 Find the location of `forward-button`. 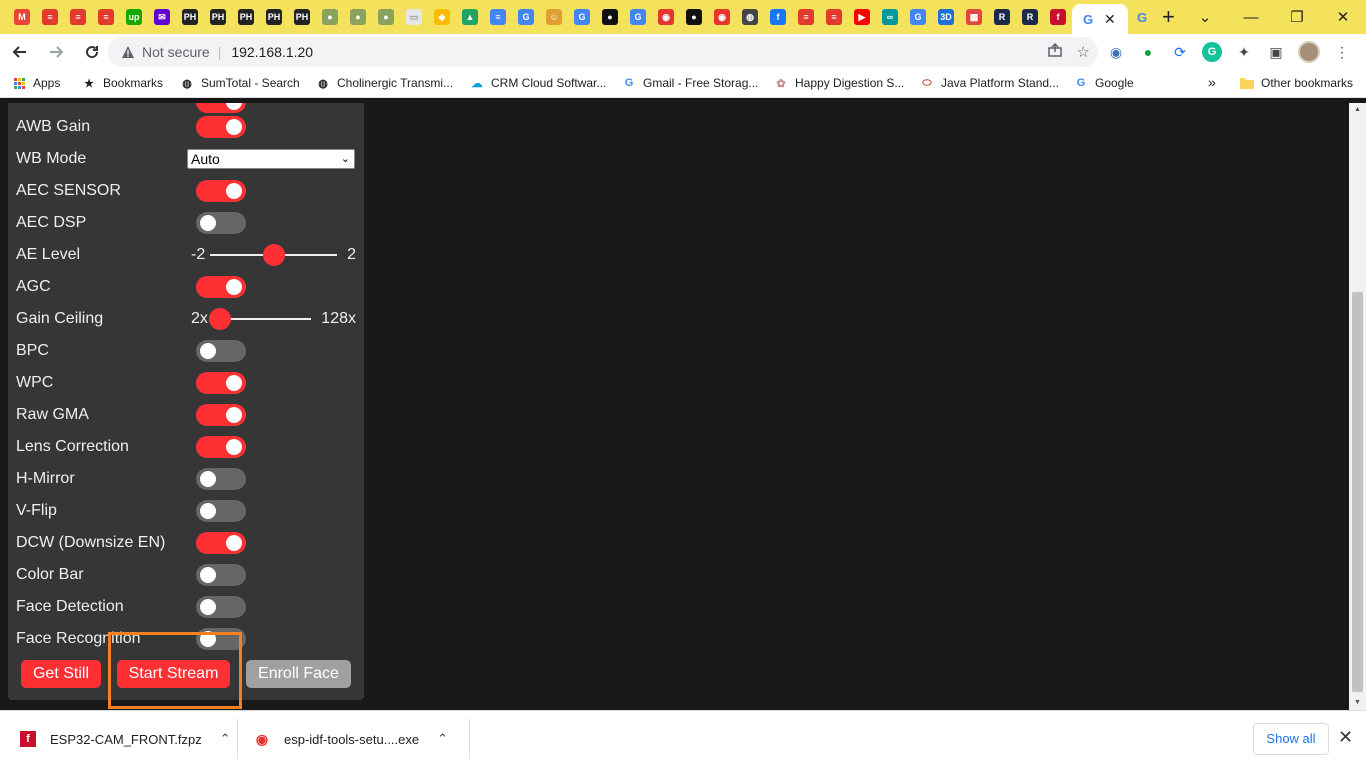

forward-button is located at coordinates (56, 52).